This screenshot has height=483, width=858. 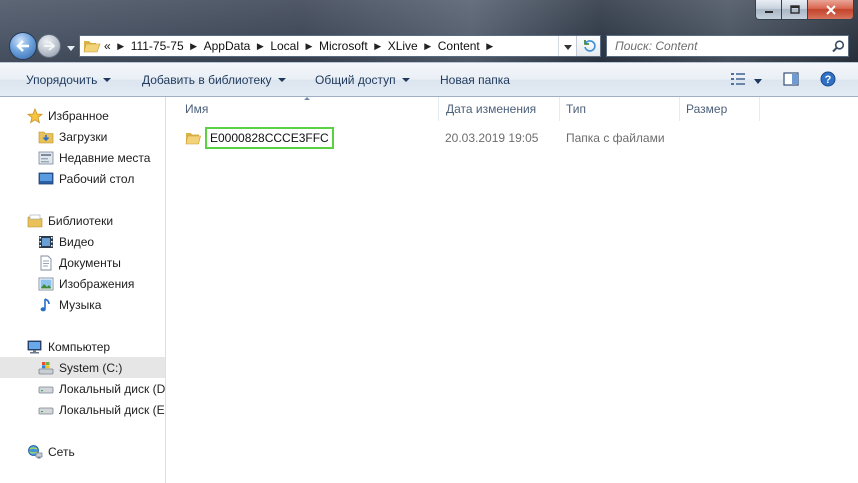 What do you see at coordinates (227, 46) in the screenshot?
I see `breadcrumb-item: AppData` at bounding box center [227, 46].